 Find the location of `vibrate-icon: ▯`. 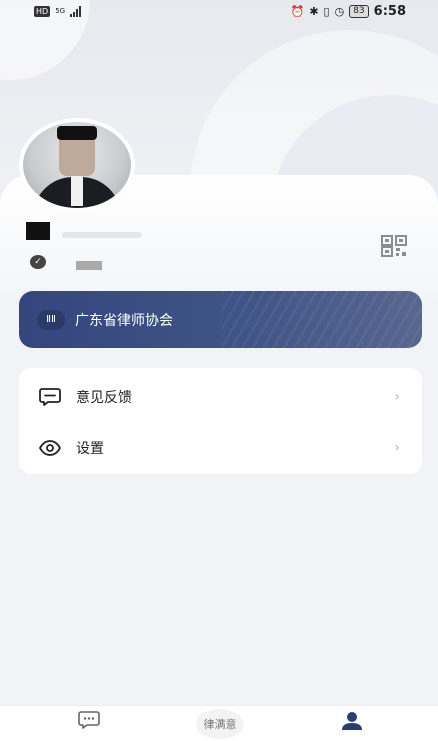

vibrate-icon: ▯ is located at coordinates (326, 11).